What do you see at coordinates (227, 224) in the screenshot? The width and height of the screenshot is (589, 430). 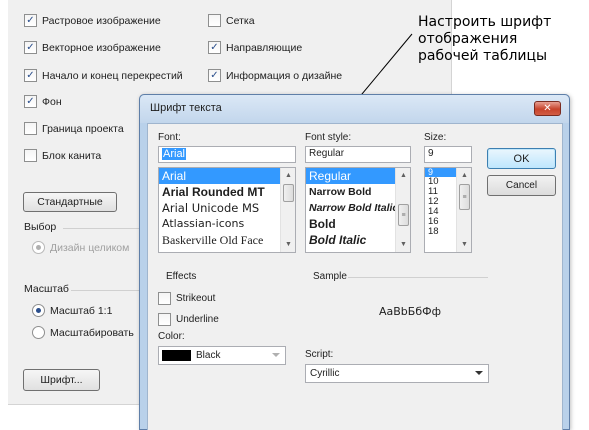 I see `font-list-item: Atlassian-icons` at bounding box center [227, 224].